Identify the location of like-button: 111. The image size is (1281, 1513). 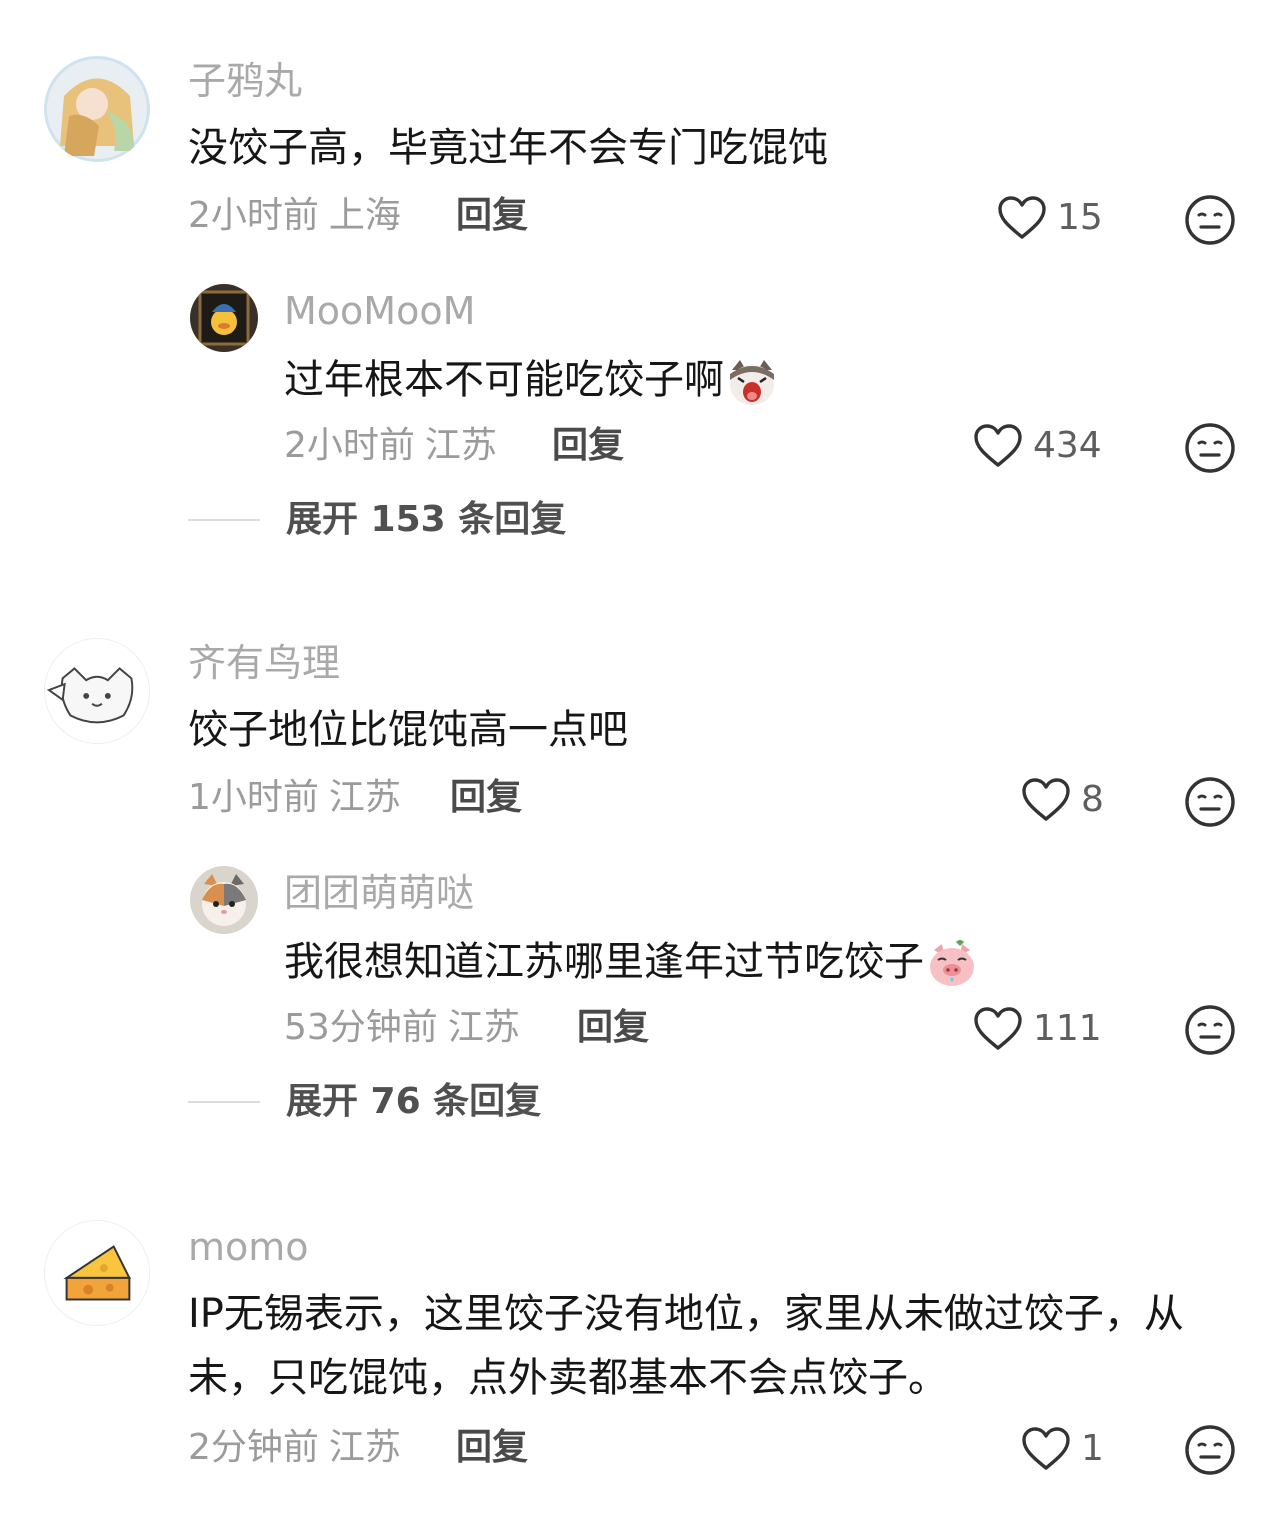
(1037, 1029).